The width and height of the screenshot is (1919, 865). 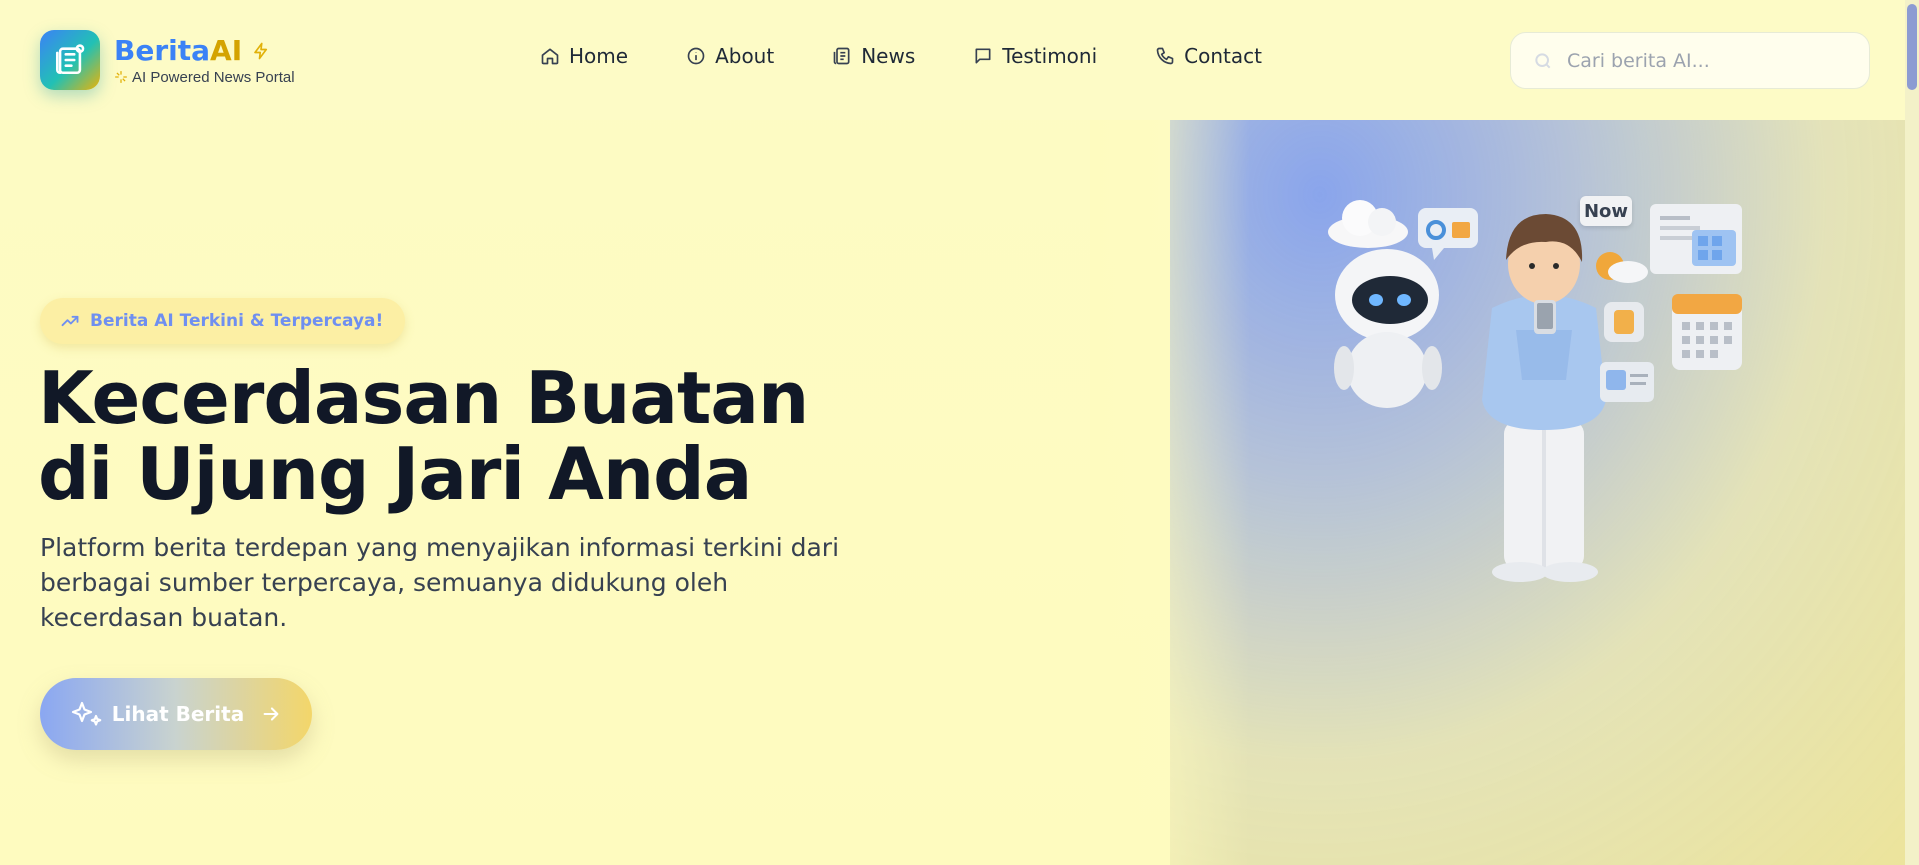 I want to click on hero-title-line2: di Ujung Jari Anda, so click(x=395, y=474).